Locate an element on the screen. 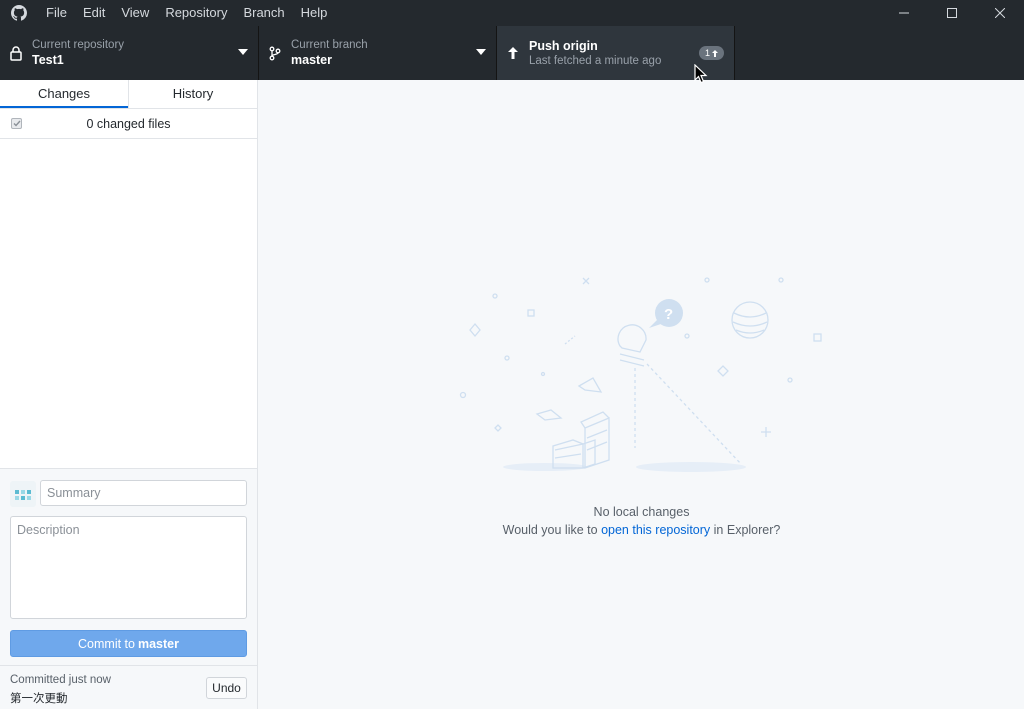 This screenshot has height=709, width=1024. minimize-button is located at coordinates (904, 13).